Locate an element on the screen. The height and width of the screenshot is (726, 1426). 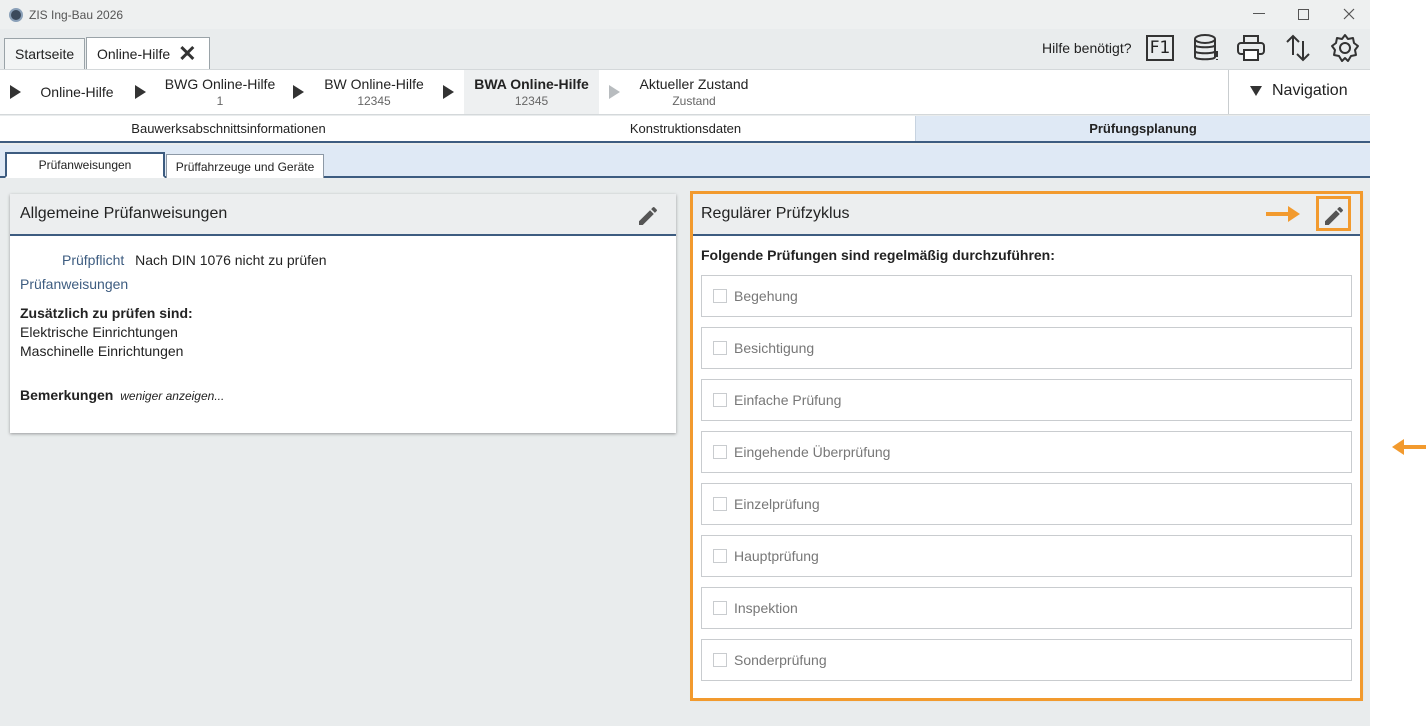
breadcrumb-sub: Zustand is located at coordinates (694, 101).